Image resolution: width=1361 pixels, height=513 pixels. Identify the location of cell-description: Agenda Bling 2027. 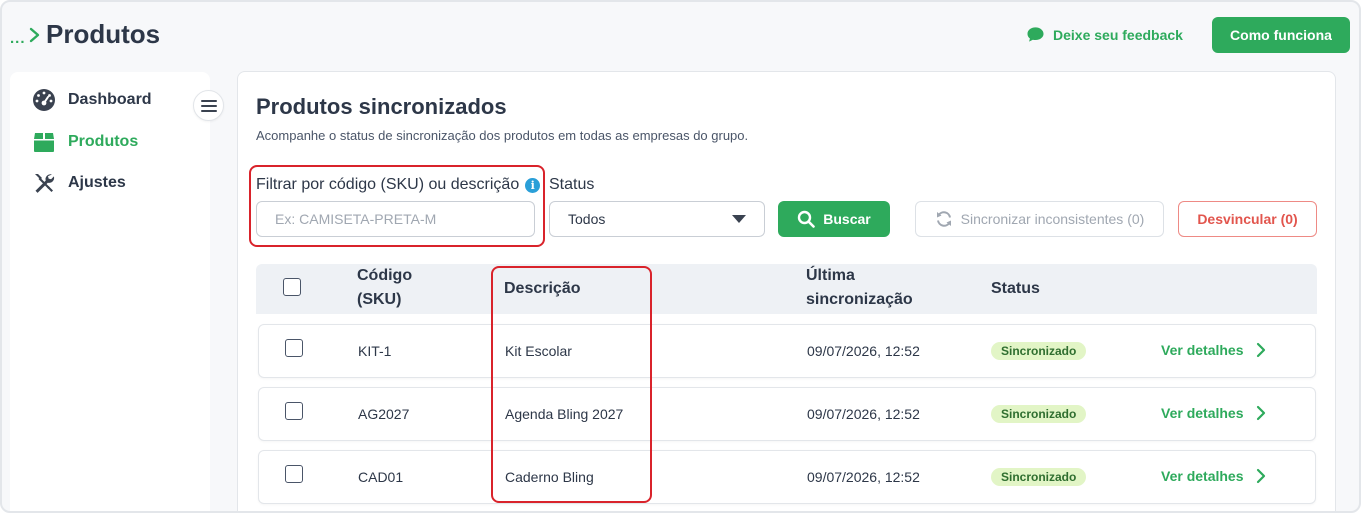
(564, 414).